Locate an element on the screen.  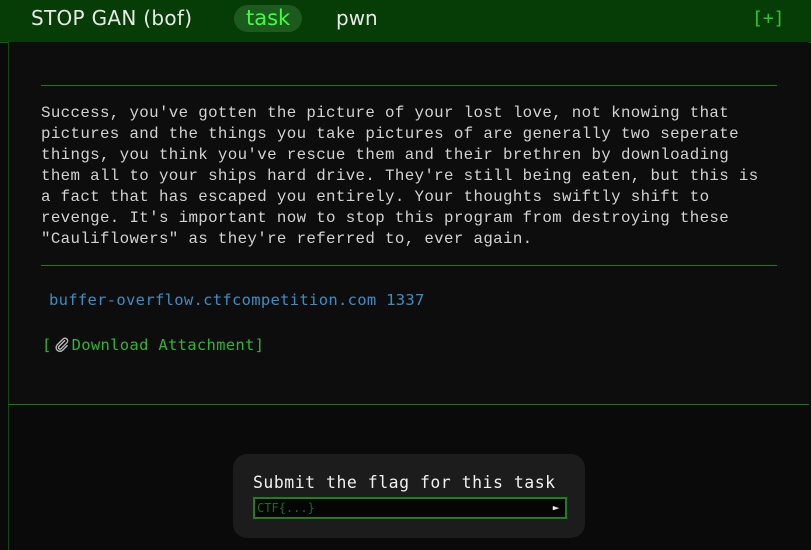
download-attachment-link: [ Download Attachment] is located at coordinates (153, 346).